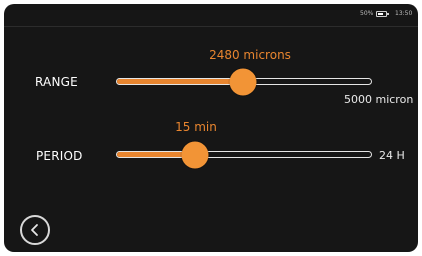 The width and height of the screenshot is (422, 256). I want to click on back-button, so click(35, 230).